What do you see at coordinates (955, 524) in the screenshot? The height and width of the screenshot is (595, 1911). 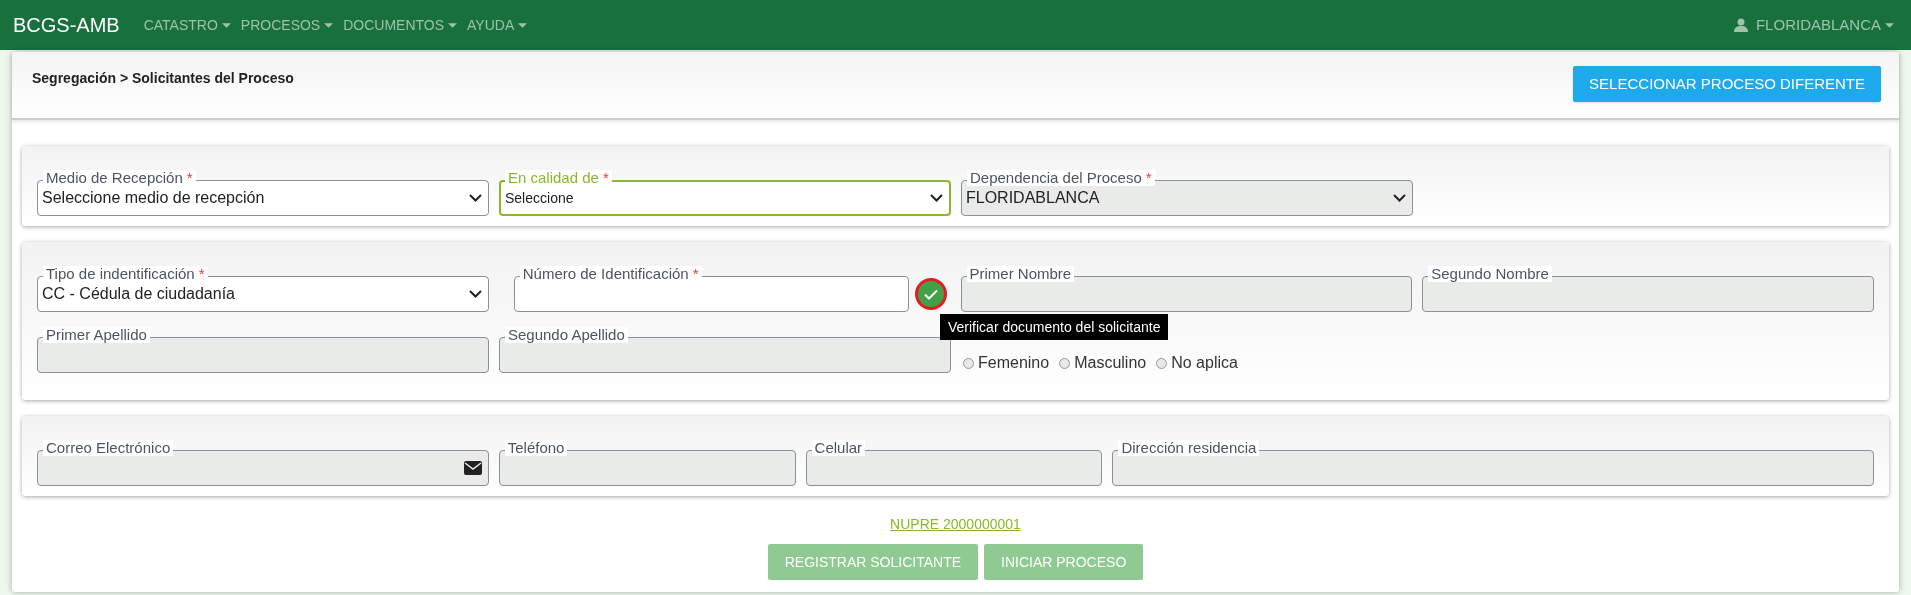 I see `nupre-link: NUPRE 2000000001` at bounding box center [955, 524].